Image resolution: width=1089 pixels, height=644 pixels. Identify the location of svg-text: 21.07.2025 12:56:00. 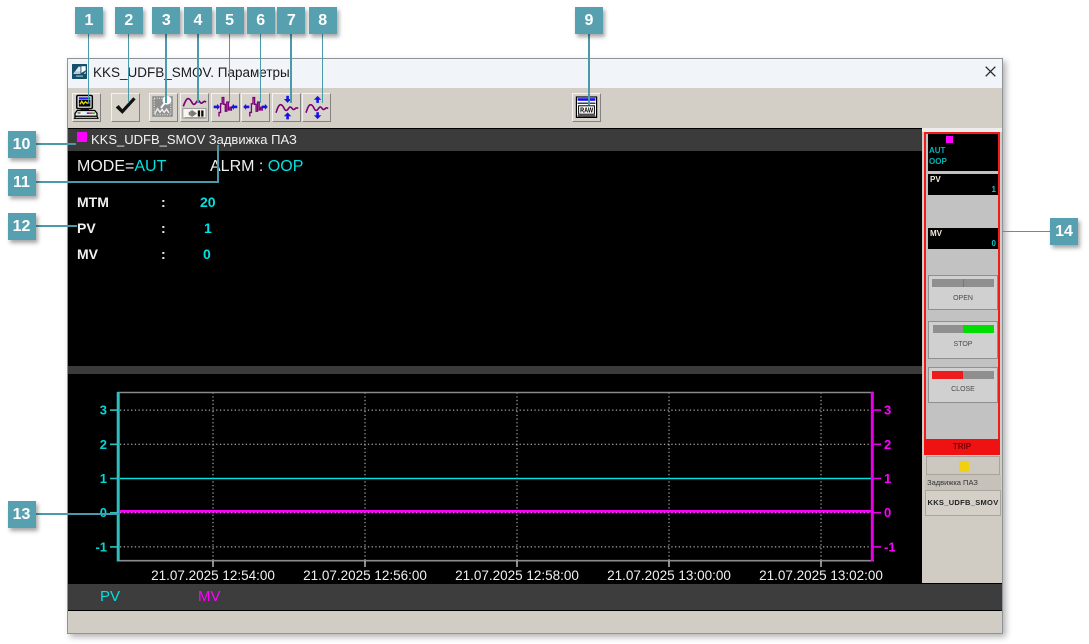
(365, 575).